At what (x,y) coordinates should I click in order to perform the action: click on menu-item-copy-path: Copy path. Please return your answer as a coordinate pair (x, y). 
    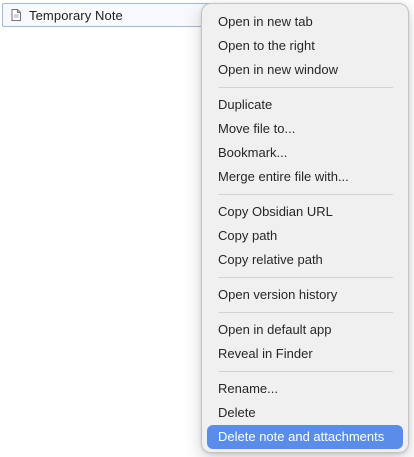
    Looking at the image, I should click on (305, 236).